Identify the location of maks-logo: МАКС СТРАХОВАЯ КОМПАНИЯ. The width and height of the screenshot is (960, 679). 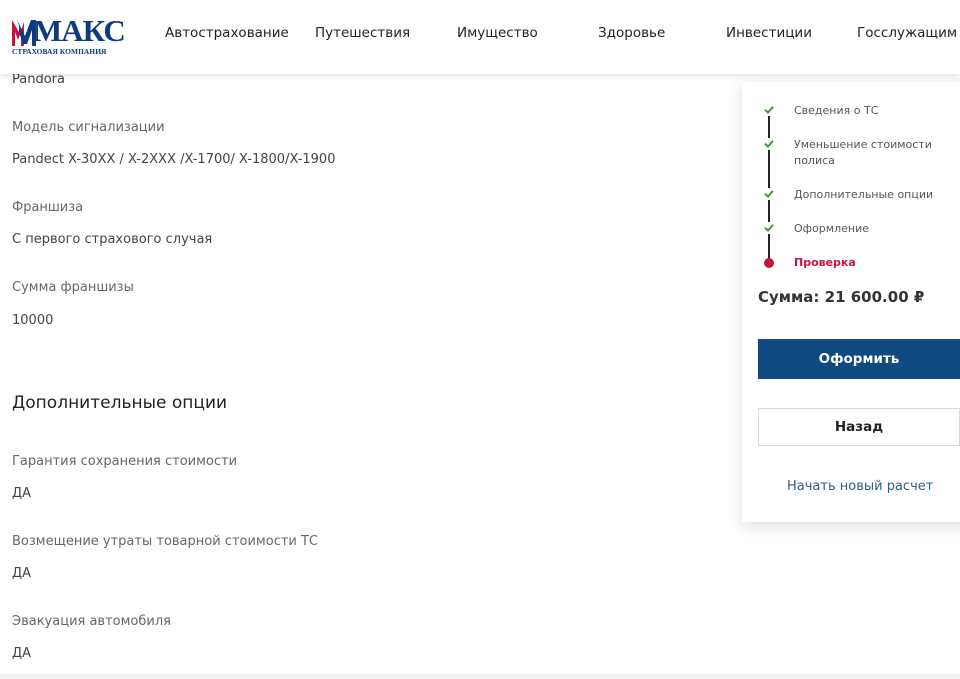
(68, 36).